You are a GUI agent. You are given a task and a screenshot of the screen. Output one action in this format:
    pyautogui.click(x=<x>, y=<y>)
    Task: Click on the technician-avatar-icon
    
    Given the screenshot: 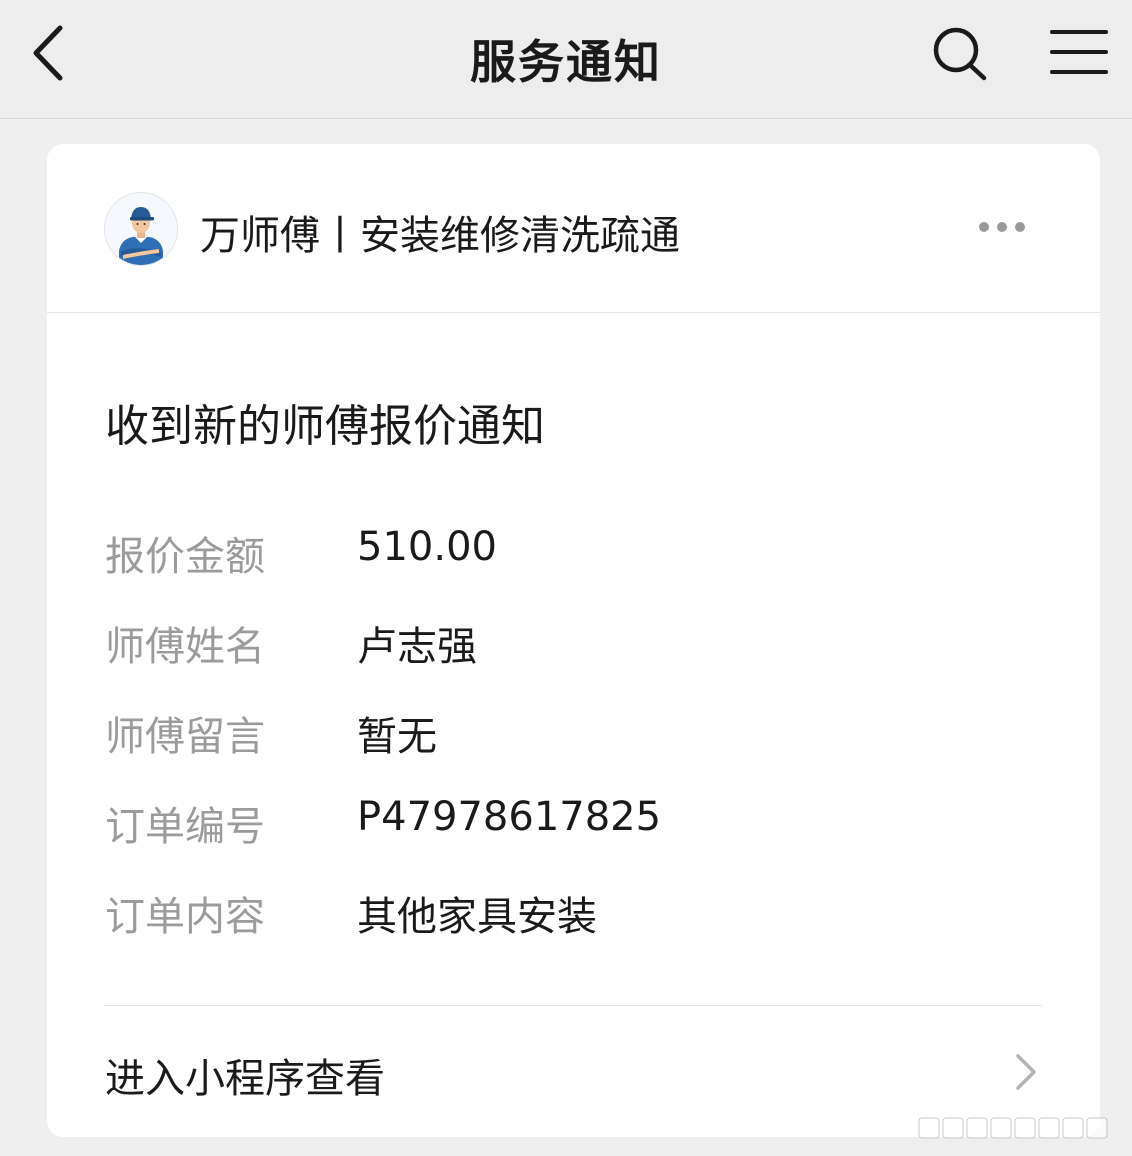 What is the action you would take?
    pyautogui.click(x=141, y=229)
    